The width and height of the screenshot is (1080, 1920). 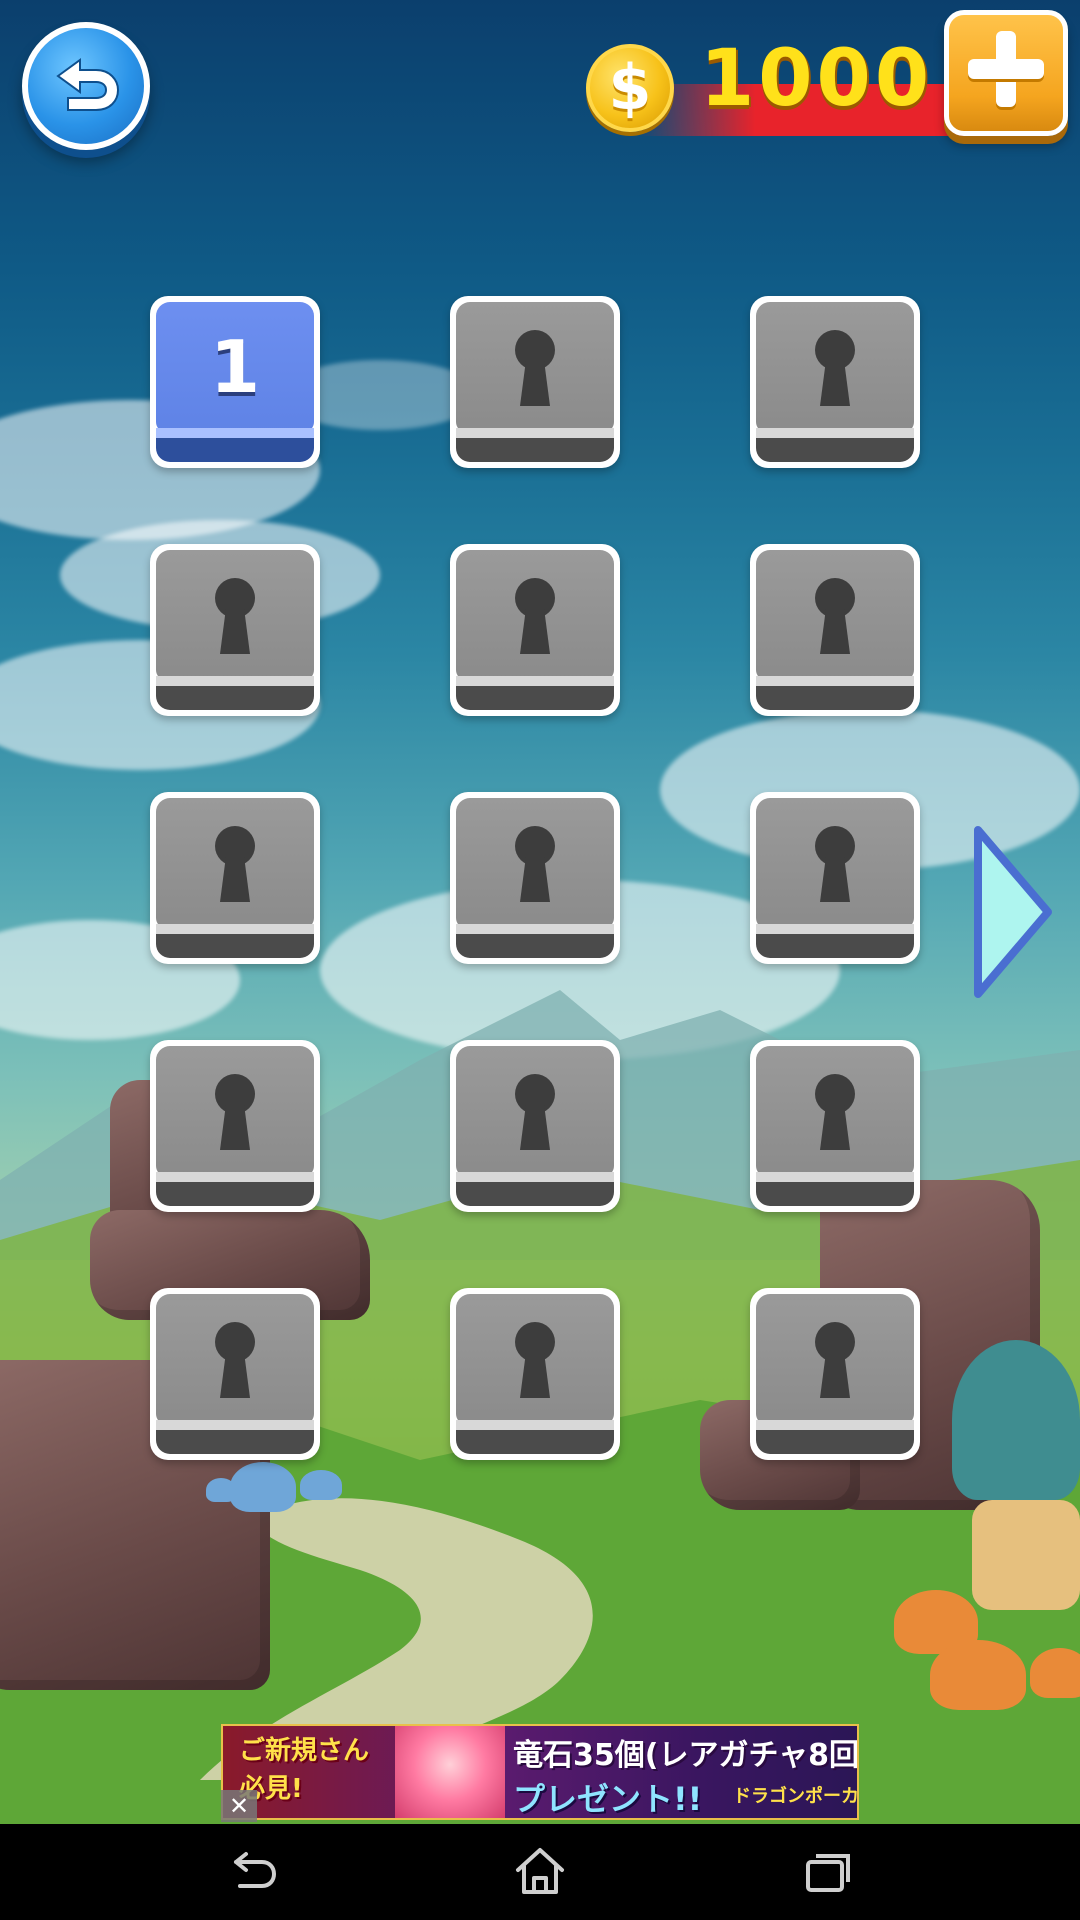 What do you see at coordinates (796, 1796) in the screenshot?
I see `ad-brand-logo: ドラゴンポーカー` at bounding box center [796, 1796].